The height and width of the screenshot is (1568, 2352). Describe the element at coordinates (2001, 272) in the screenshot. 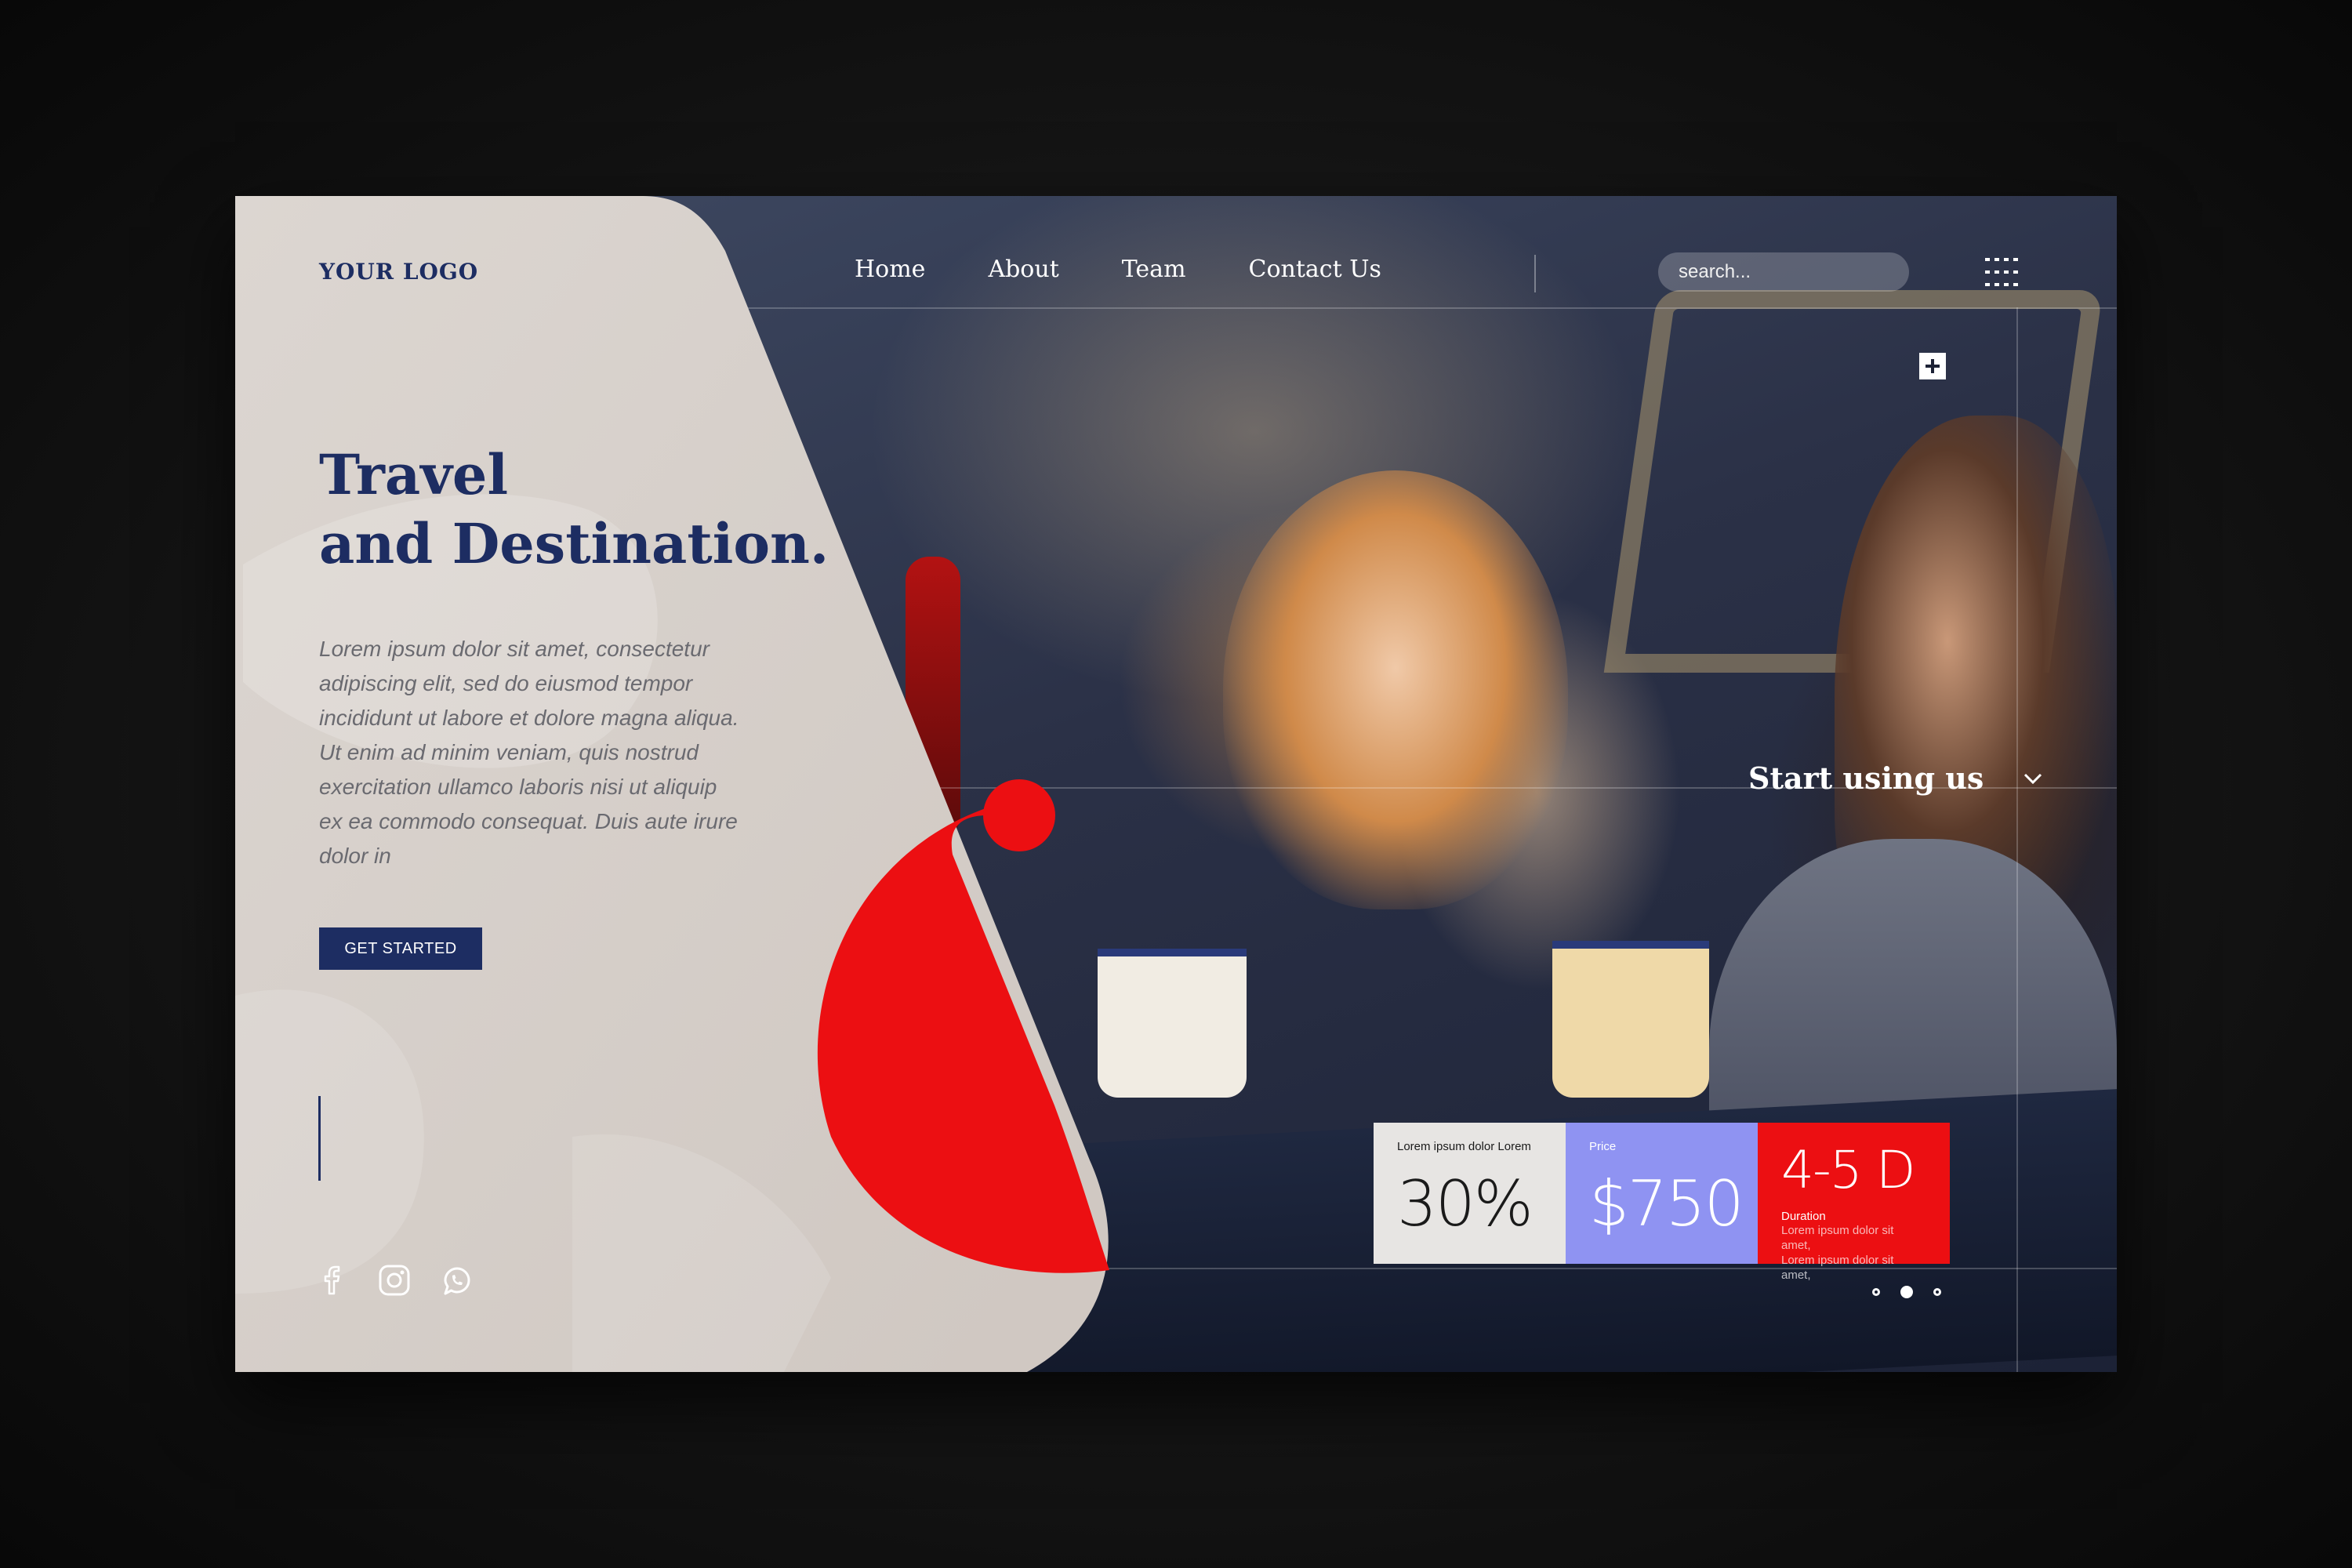

I see `menu-grid-icon` at that location.